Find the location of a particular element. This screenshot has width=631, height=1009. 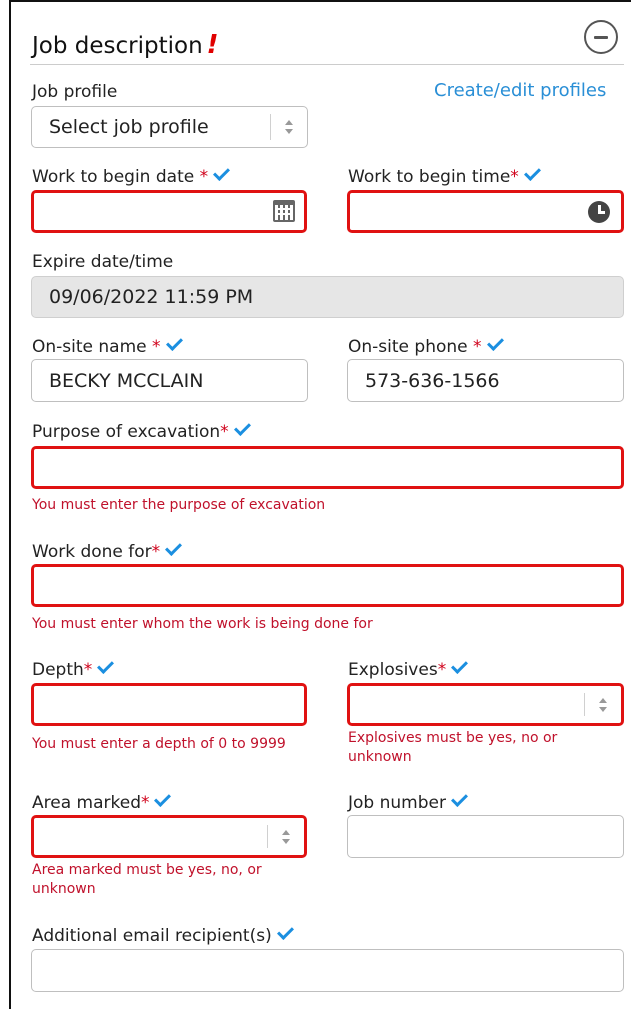

onsite-phone-label: On-site phone * is located at coordinates (426, 345).